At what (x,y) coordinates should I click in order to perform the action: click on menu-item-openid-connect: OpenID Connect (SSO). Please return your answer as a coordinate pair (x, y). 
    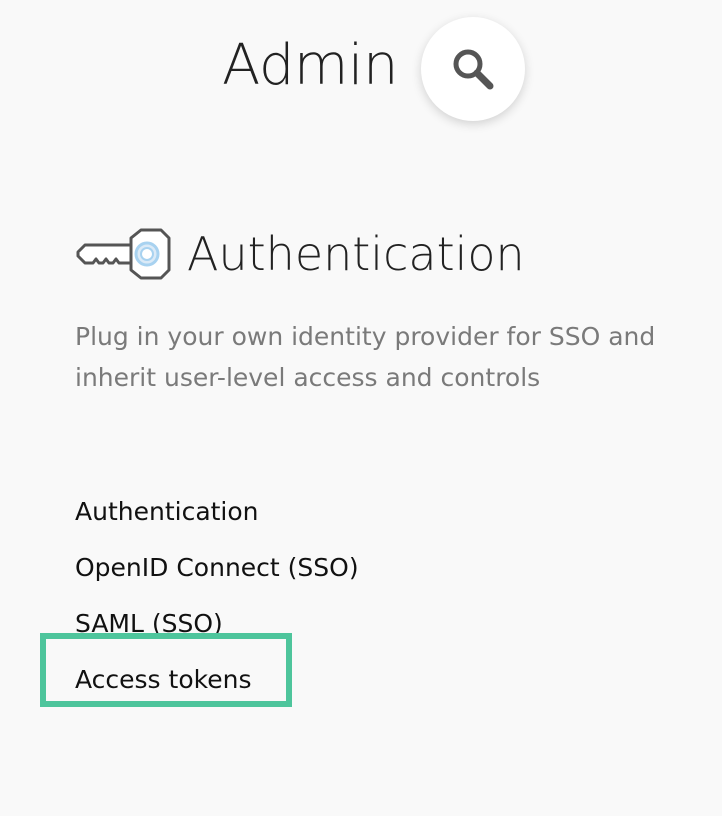
    Looking at the image, I should click on (217, 568).